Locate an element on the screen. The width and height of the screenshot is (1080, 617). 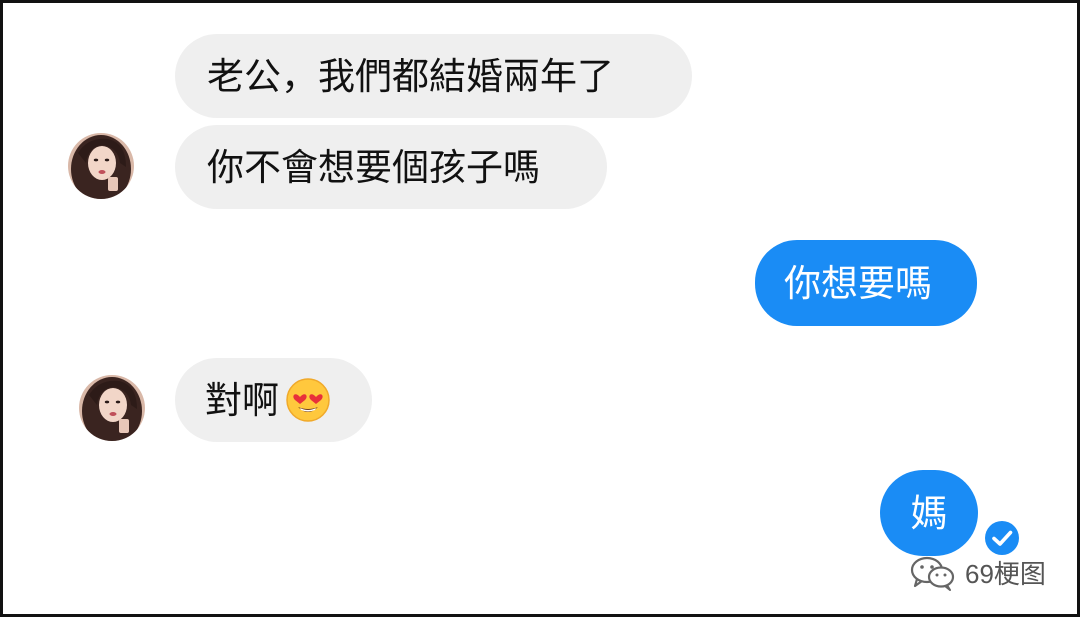
message-bubble-outgoing: 媽 is located at coordinates (929, 513).